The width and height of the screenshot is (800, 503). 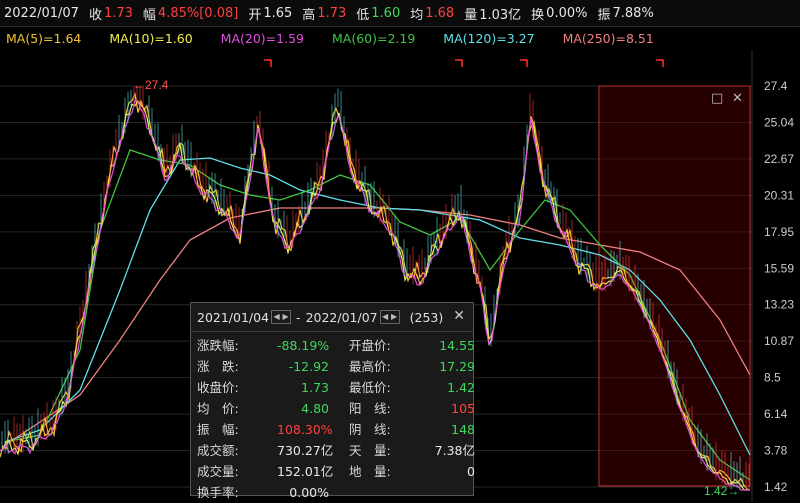 I want to click on volume-label: 量, so click(x=471, y=15).